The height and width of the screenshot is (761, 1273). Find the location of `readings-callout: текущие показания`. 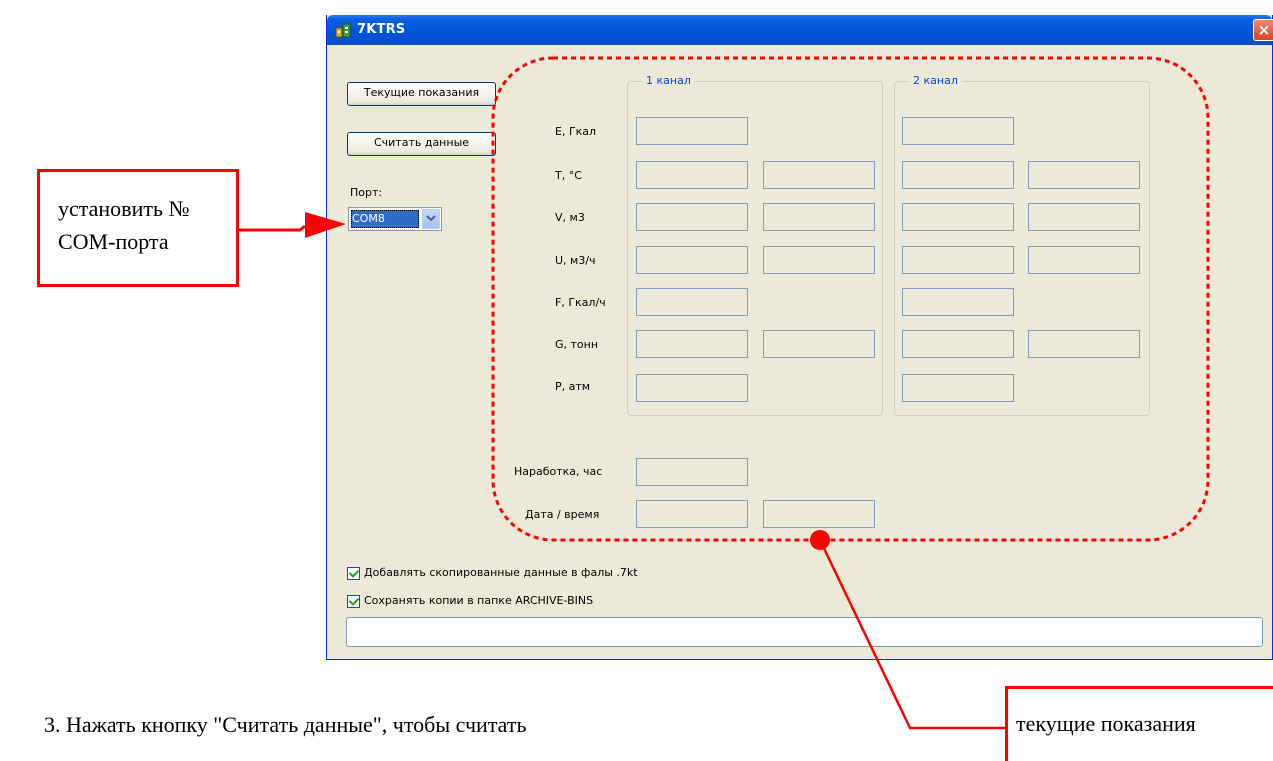

readings-callout: текущие показания is located at coordinates (1139, 723).